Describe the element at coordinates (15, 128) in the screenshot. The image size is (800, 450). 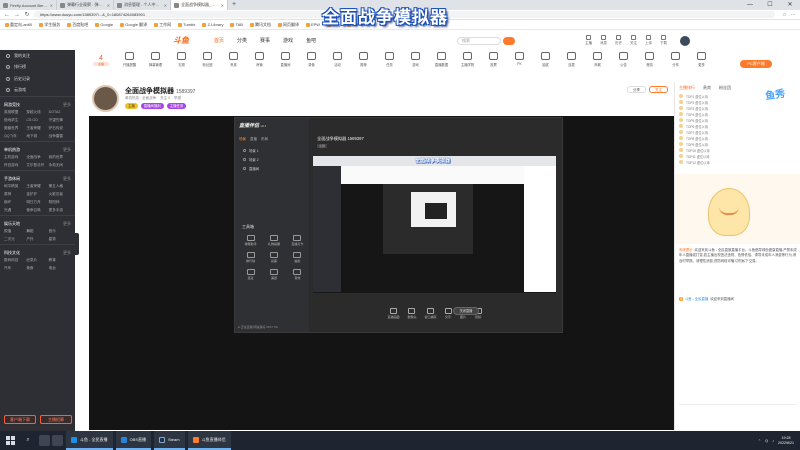
I see `sidebar-category-link: 魔兽世界` at that location.